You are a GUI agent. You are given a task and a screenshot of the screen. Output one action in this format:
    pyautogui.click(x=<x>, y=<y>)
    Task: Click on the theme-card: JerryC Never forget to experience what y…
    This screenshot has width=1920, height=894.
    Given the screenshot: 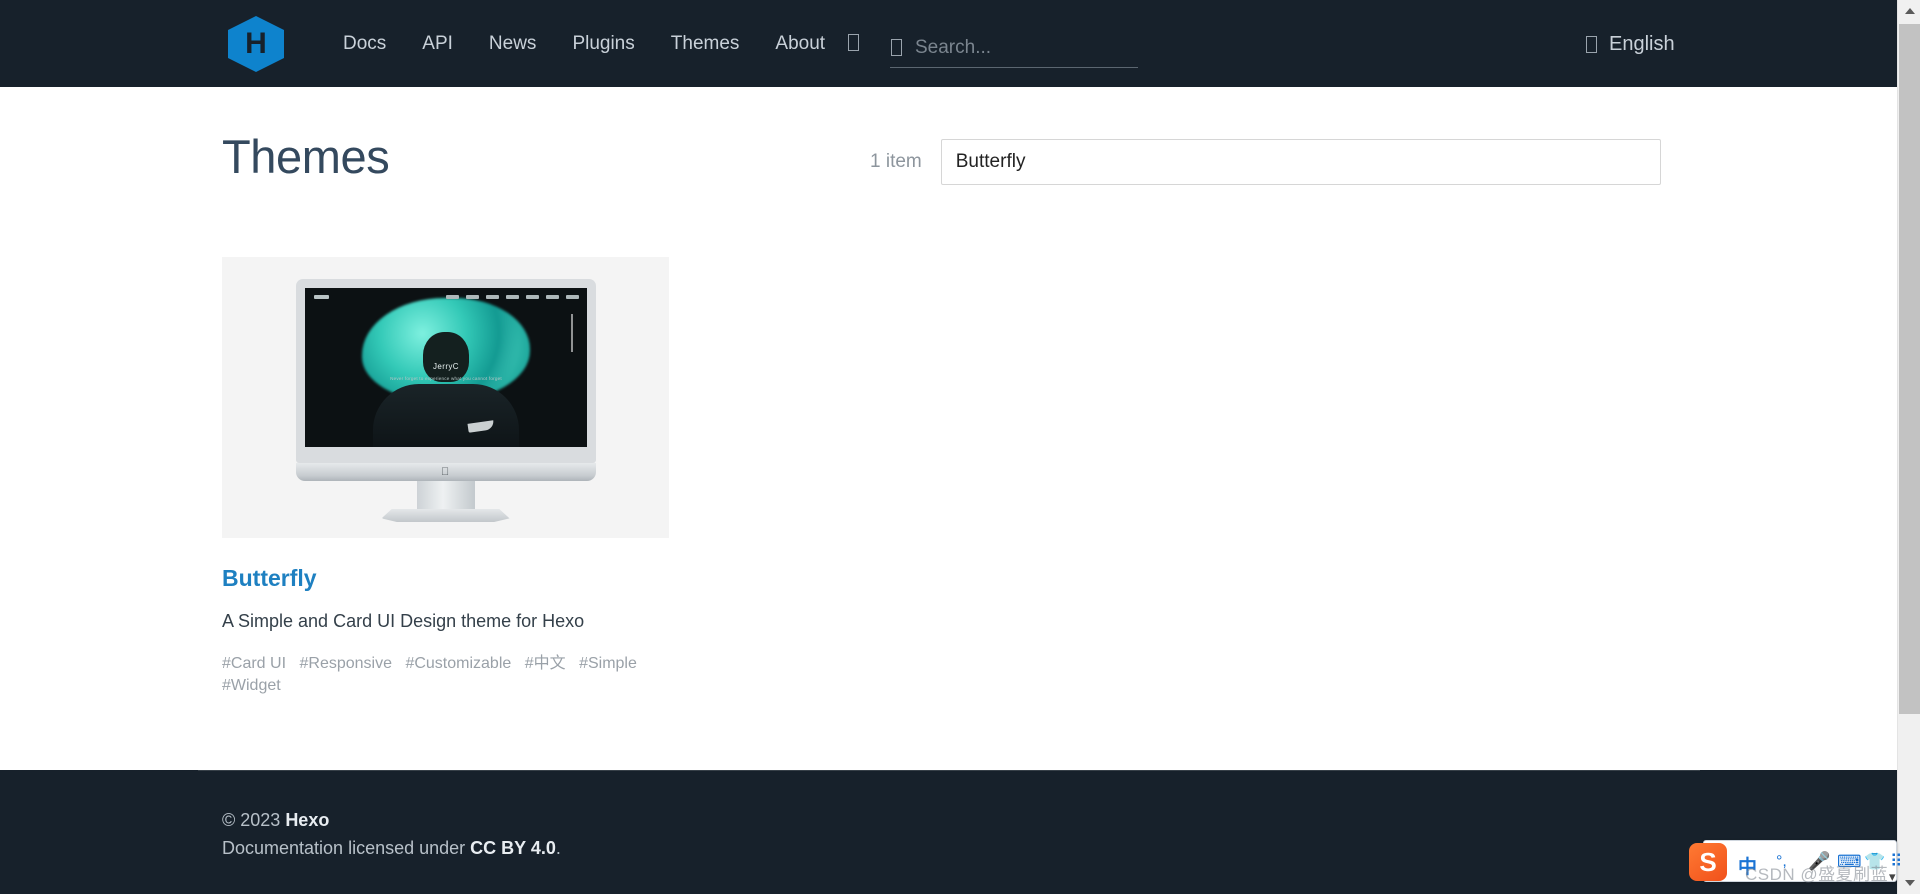 What is the action you would take?
    pyautogui.click(x=445, y=476)
    